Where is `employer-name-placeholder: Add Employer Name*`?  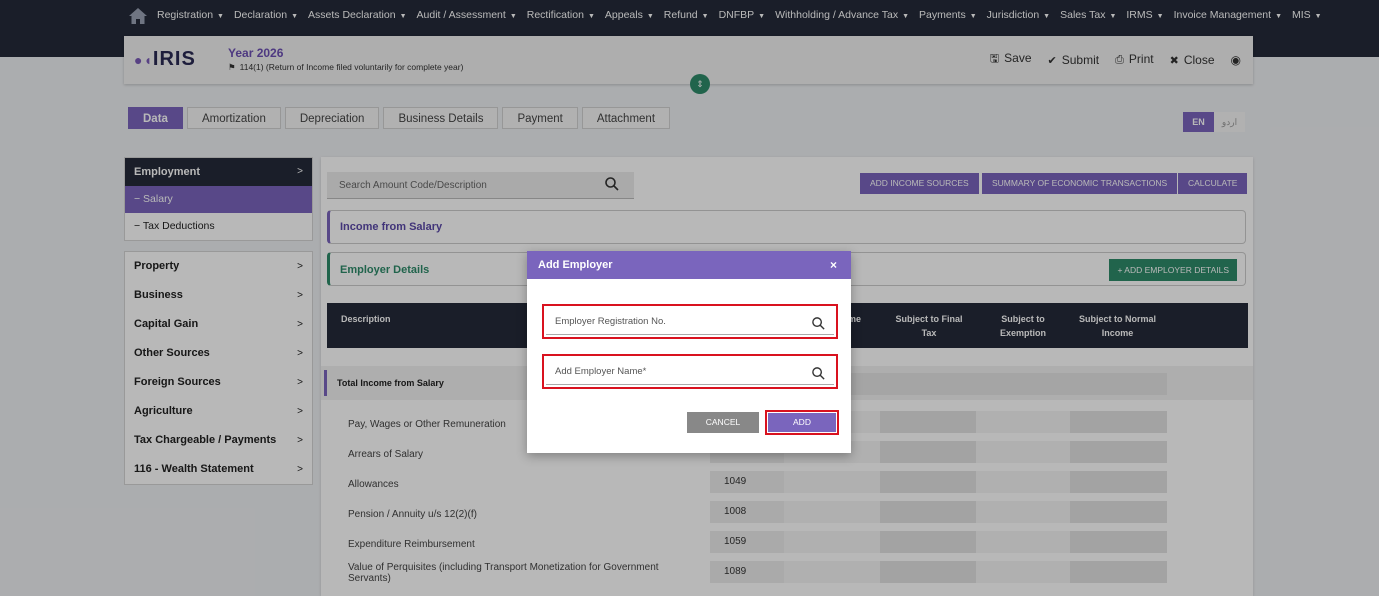
employer-name-placeholder: Add Employer Name* is located at coordinates (601, 371).